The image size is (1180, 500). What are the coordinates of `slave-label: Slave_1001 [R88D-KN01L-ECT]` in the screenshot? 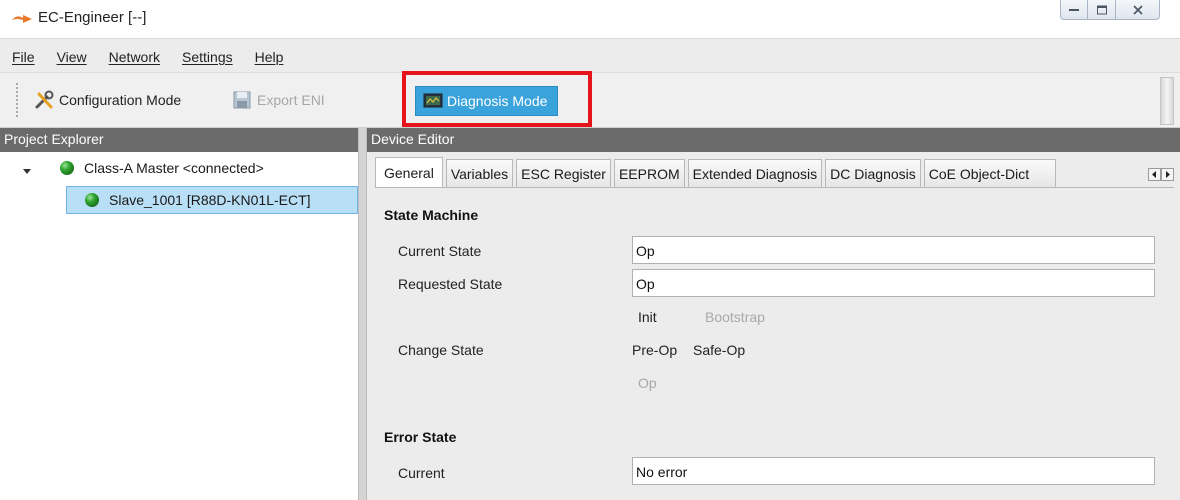 It's located at (210, 200).